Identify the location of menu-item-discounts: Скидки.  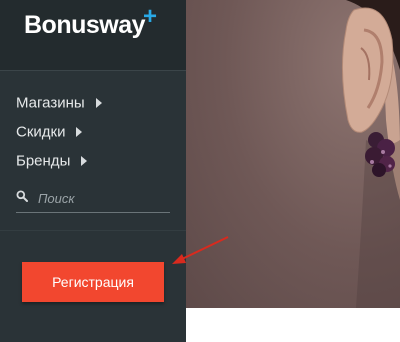
(96, 137).